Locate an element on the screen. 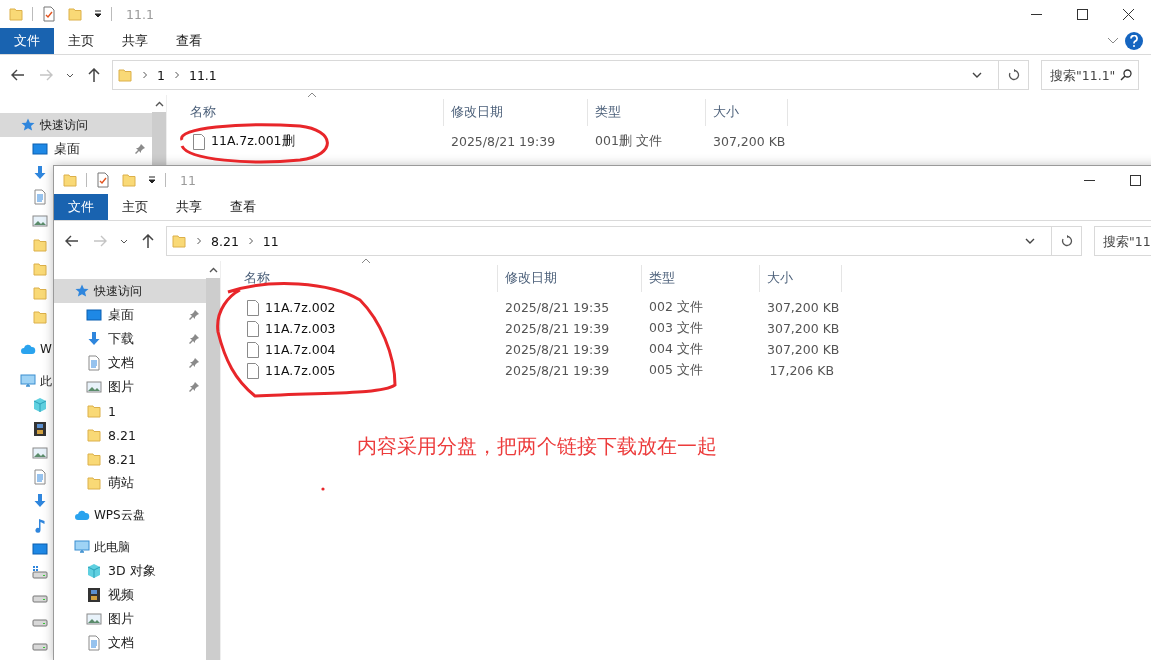 Image resolution: width=1151 pixels, height=660 pixels. picture-icon is located at coordinates (94, 619).